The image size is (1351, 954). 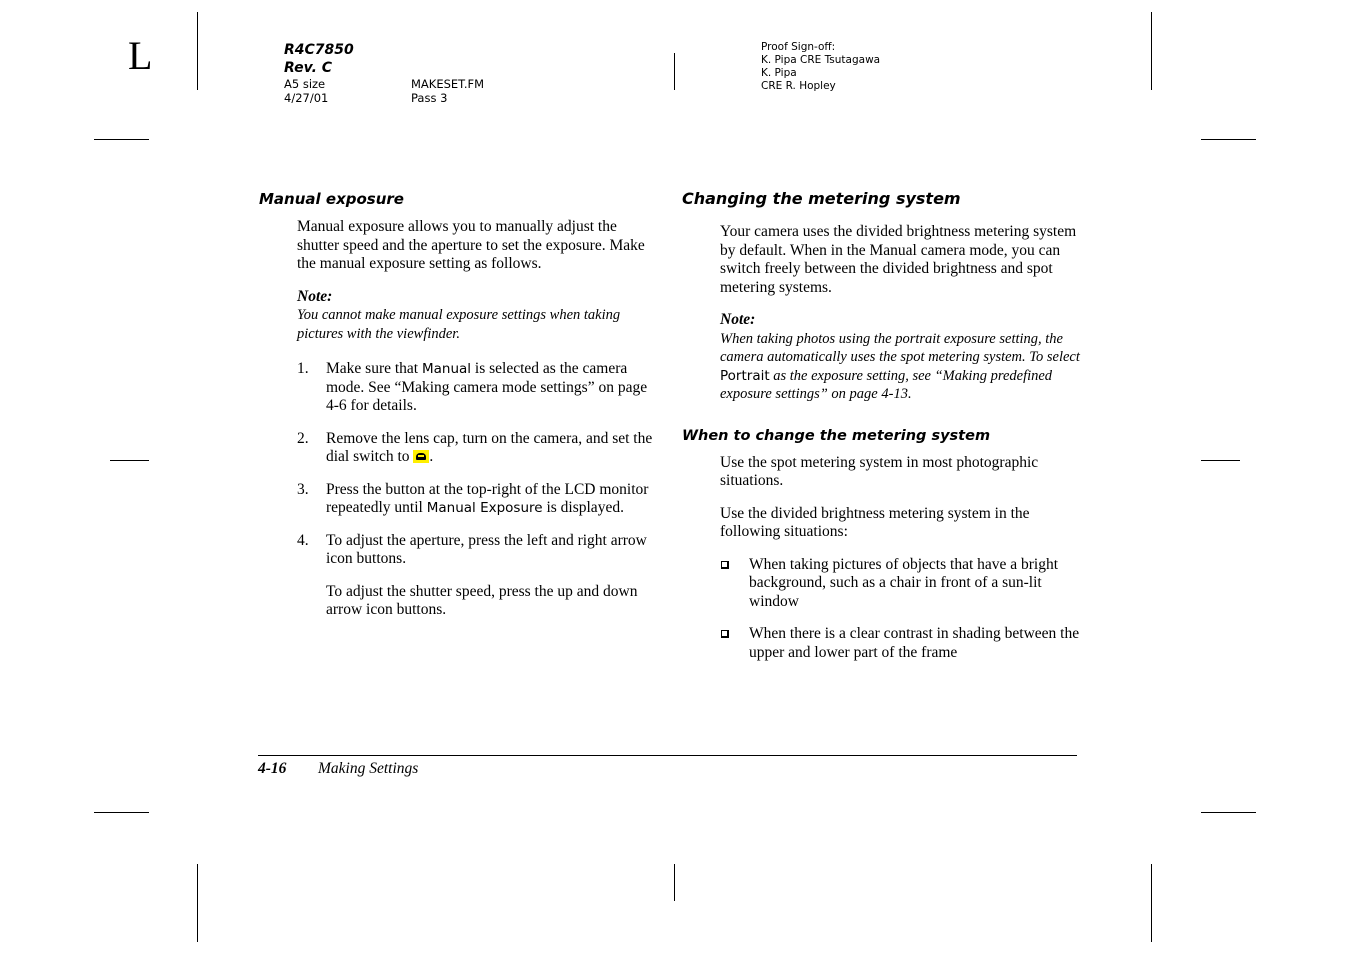 What do you see at coordinates (306, 98) in the screenshot?
I see `proof-date: 4/27/01` at bounding box center [306, 98].